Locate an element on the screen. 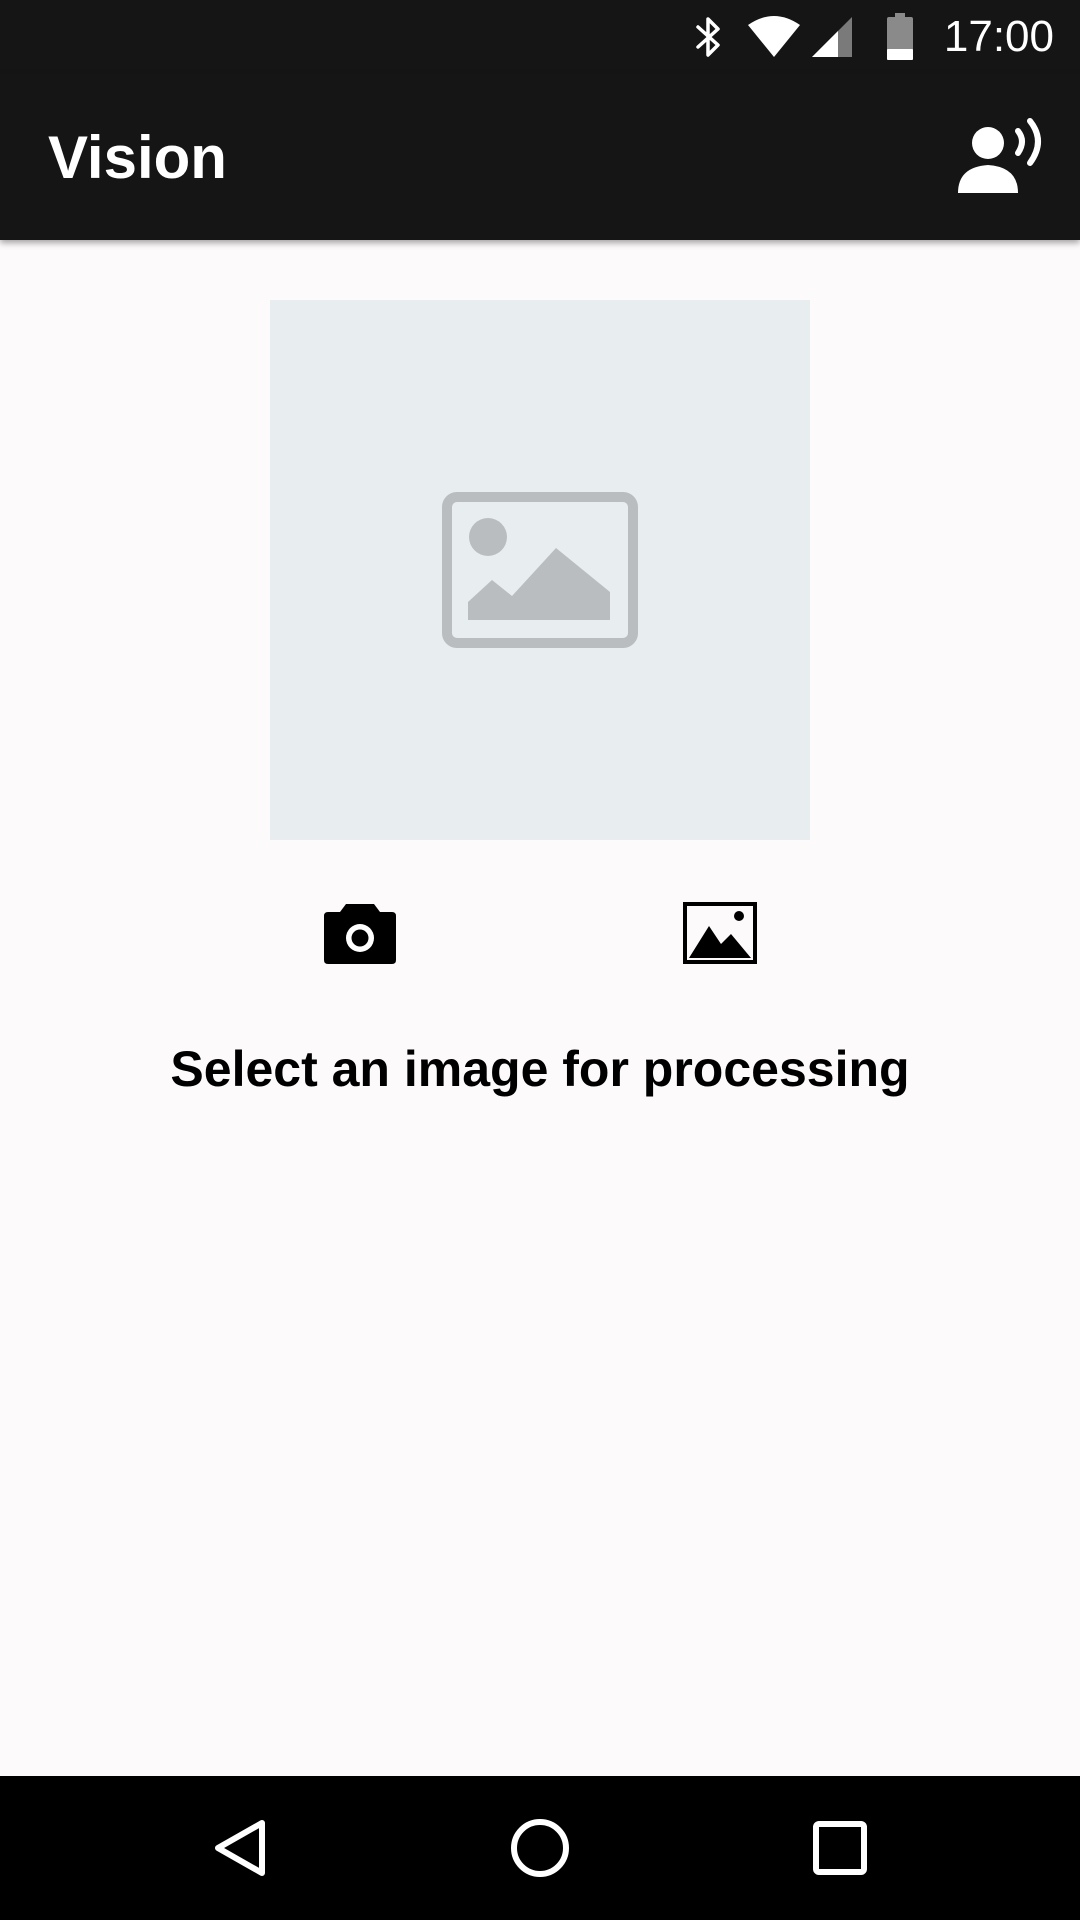 The height and width of the screenshot is (1920, 1080). home-button is located at coordinates (540, 1848).